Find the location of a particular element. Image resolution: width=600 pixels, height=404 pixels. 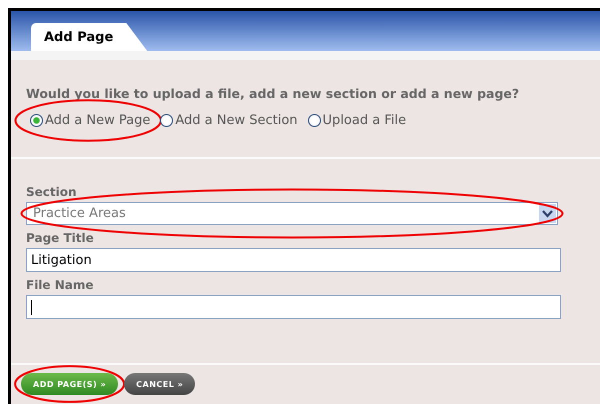

field-label: File Name is located at coordinates (60, 285).